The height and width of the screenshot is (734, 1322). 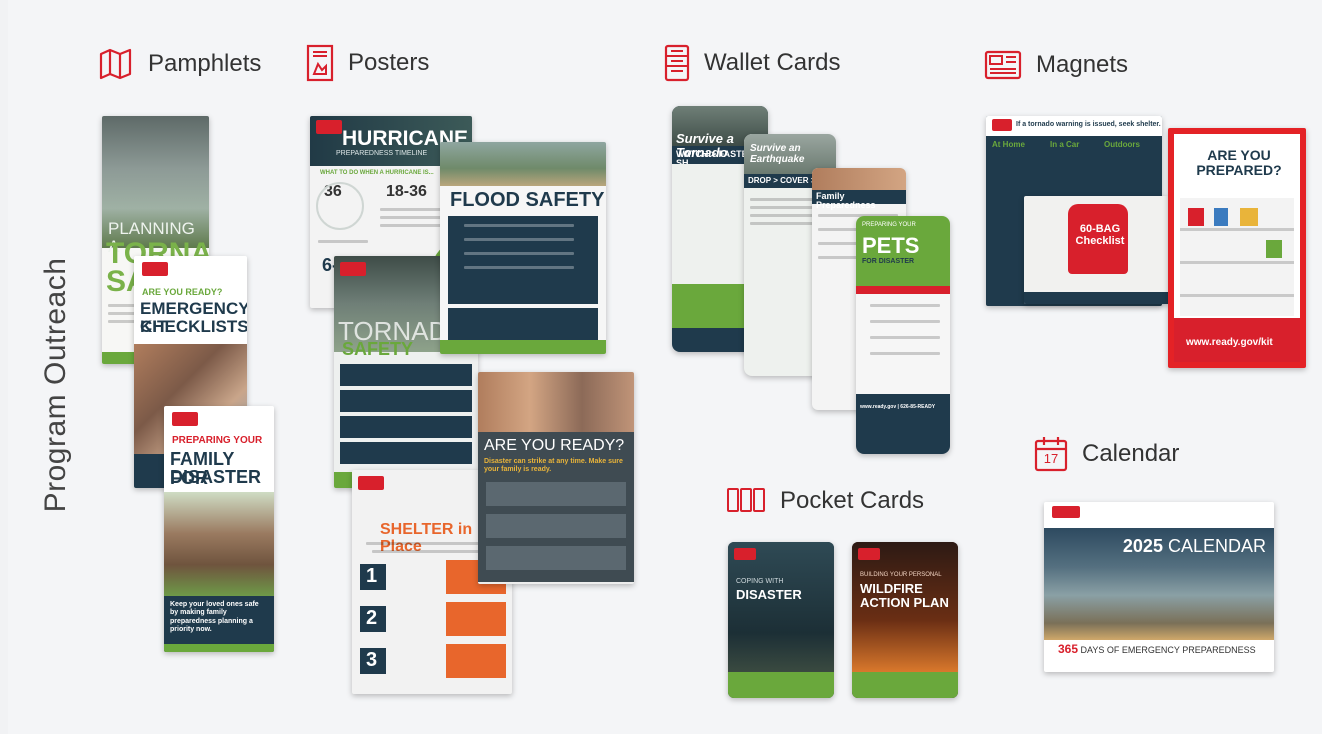 What do you see at coordinates (1051, 458) in the screenshot?
I see `calendar-icon-day: 17` at bounding box center [1051, 458].